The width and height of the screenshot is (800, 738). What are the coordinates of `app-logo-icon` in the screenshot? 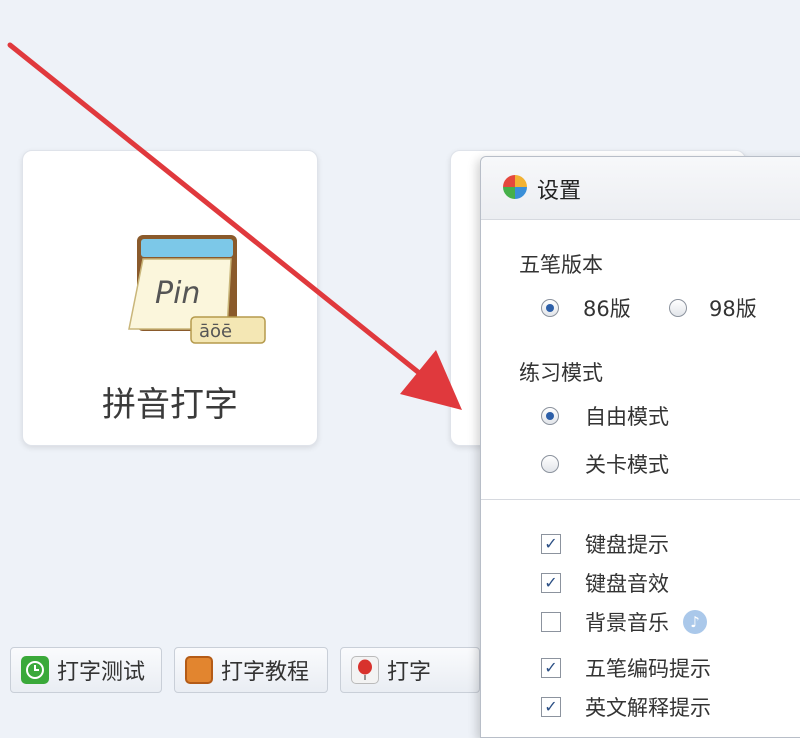 It's located at (515, 187).